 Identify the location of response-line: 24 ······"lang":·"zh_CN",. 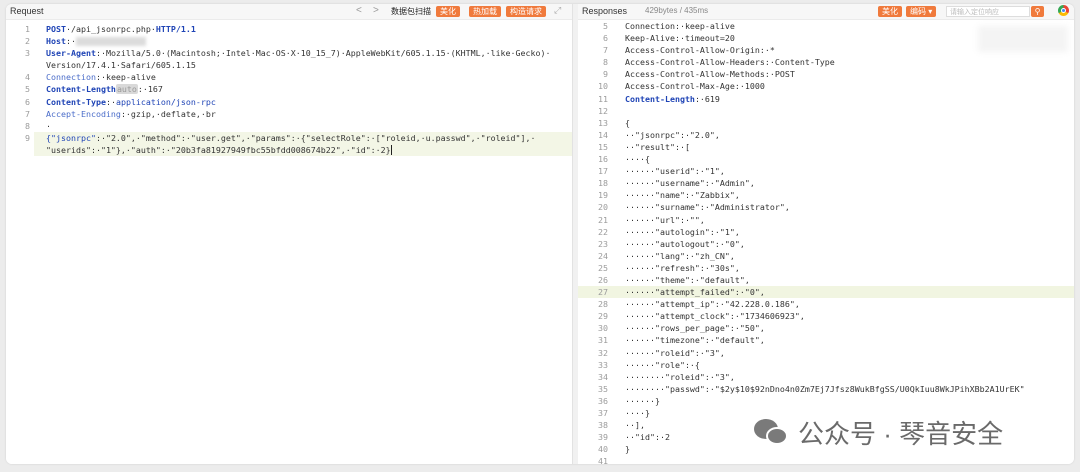
(826, 256).